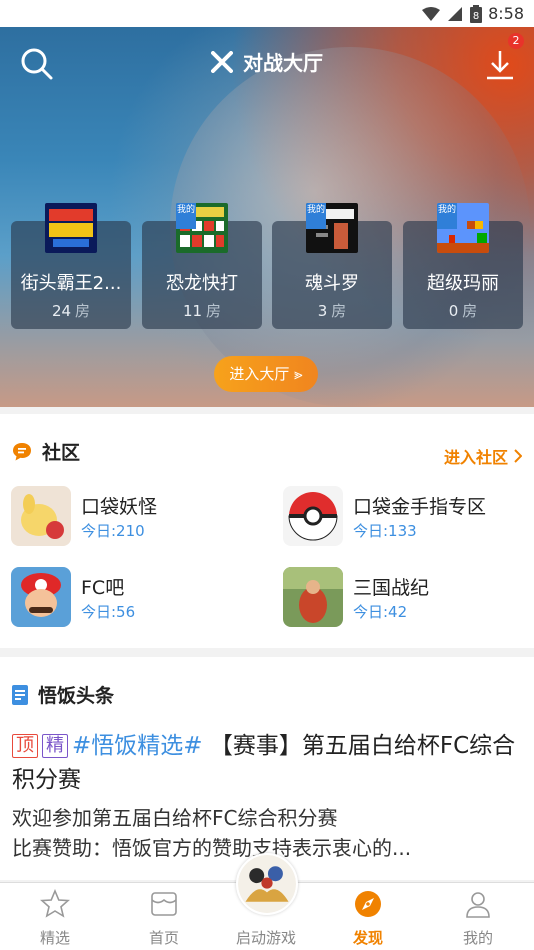  I want to click on status-bar: 8 8:58, so click(267, 13).